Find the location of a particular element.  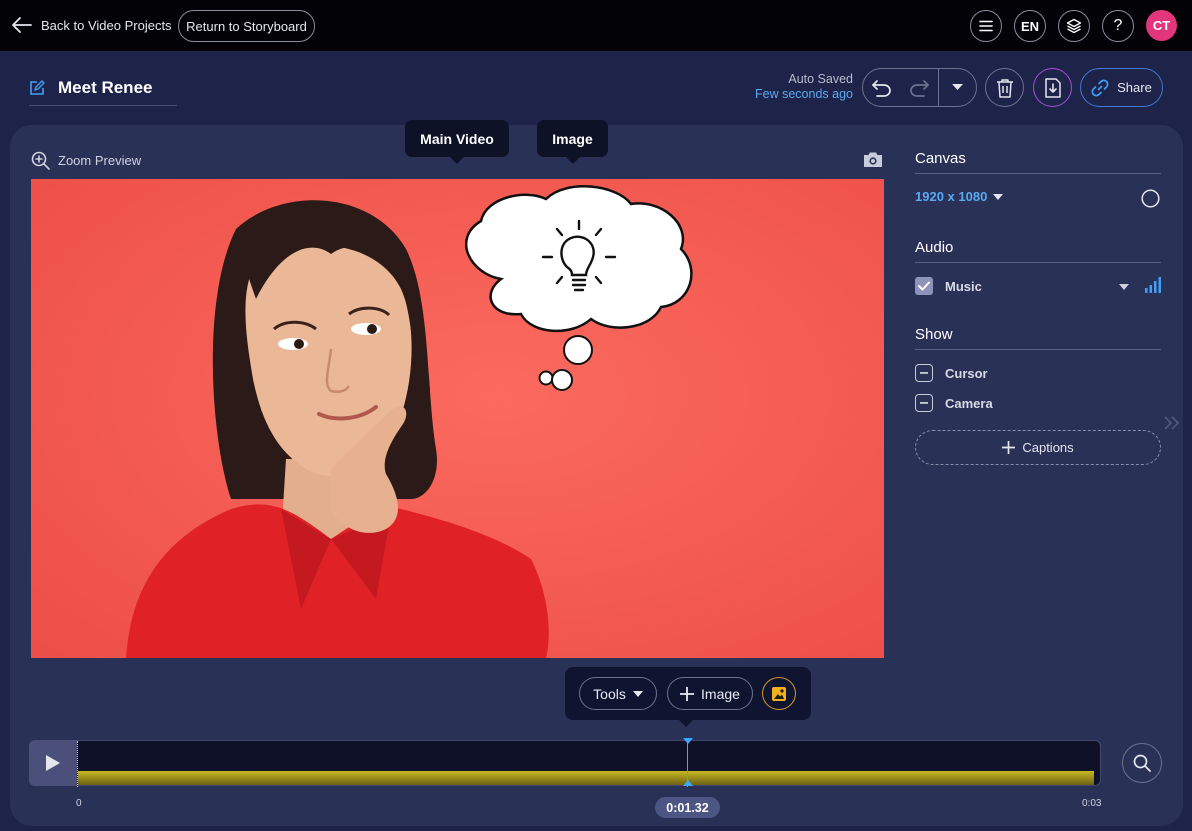

music-toggle: Music is located at coordinates (948, 286).